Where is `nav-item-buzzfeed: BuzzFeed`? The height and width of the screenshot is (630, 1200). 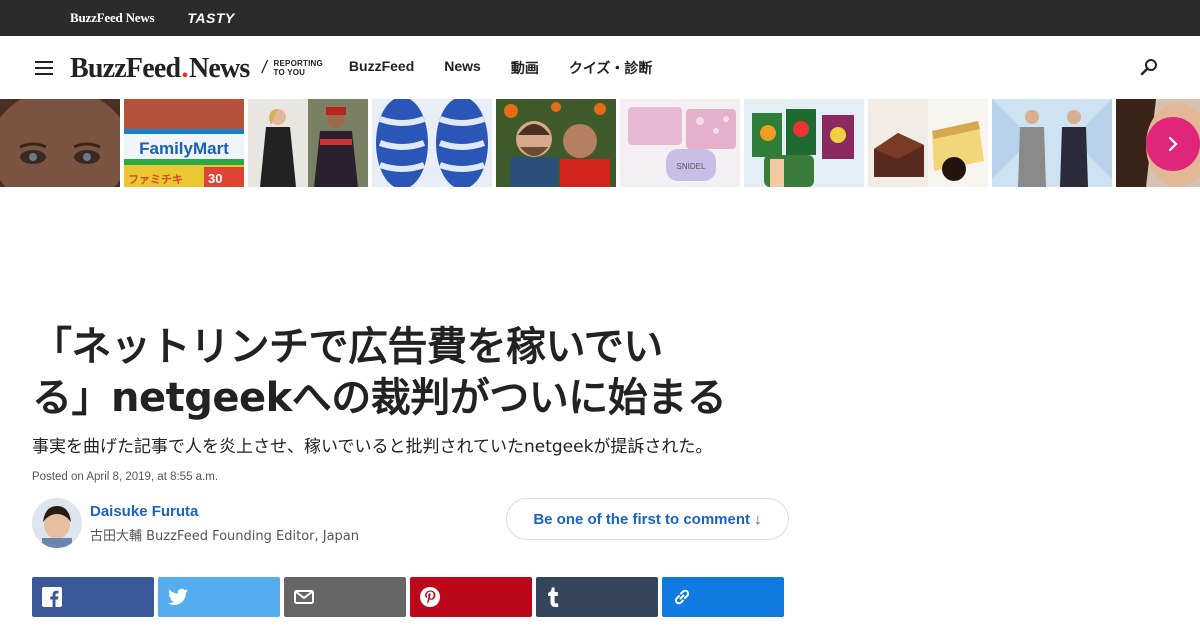 nav-item-buzzfeed: BuzzFeed is located at coordinates (381, 68).